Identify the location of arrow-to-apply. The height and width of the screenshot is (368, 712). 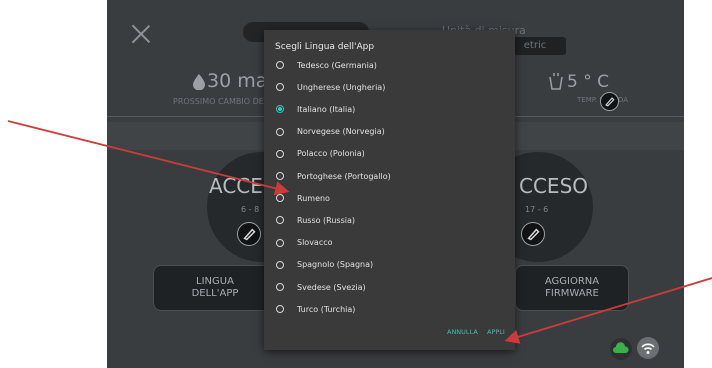
(608, 310).